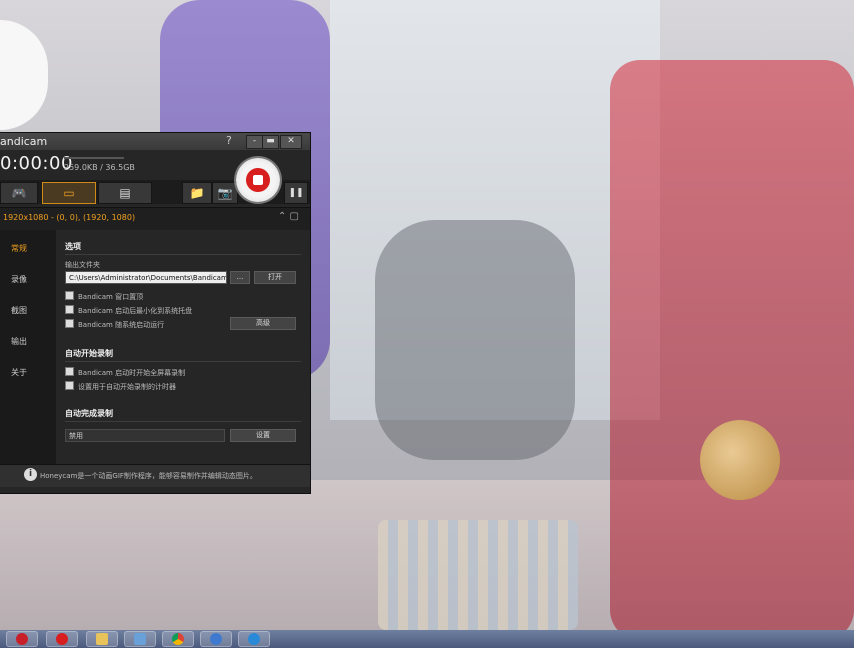 The height and width of the screenshot is (648, 854). I want to click on autostart-divider, so click(183, 361).